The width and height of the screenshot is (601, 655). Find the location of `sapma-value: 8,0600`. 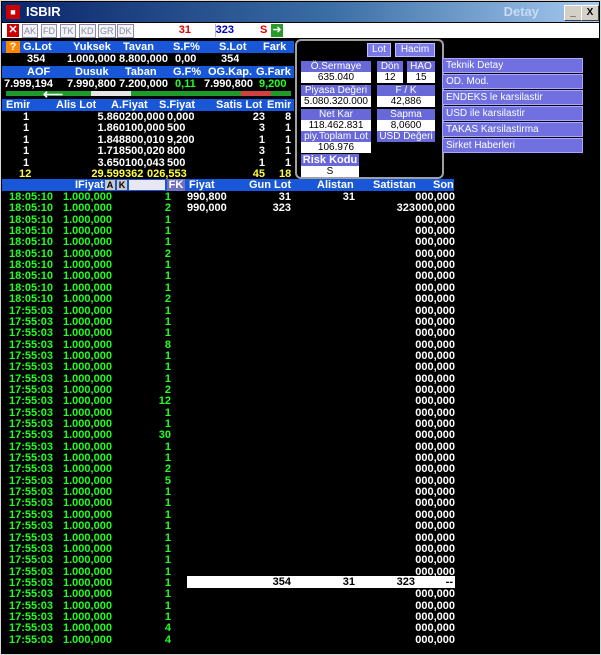

sapma-value: 8,0600 is located at coordinates (406, 125).